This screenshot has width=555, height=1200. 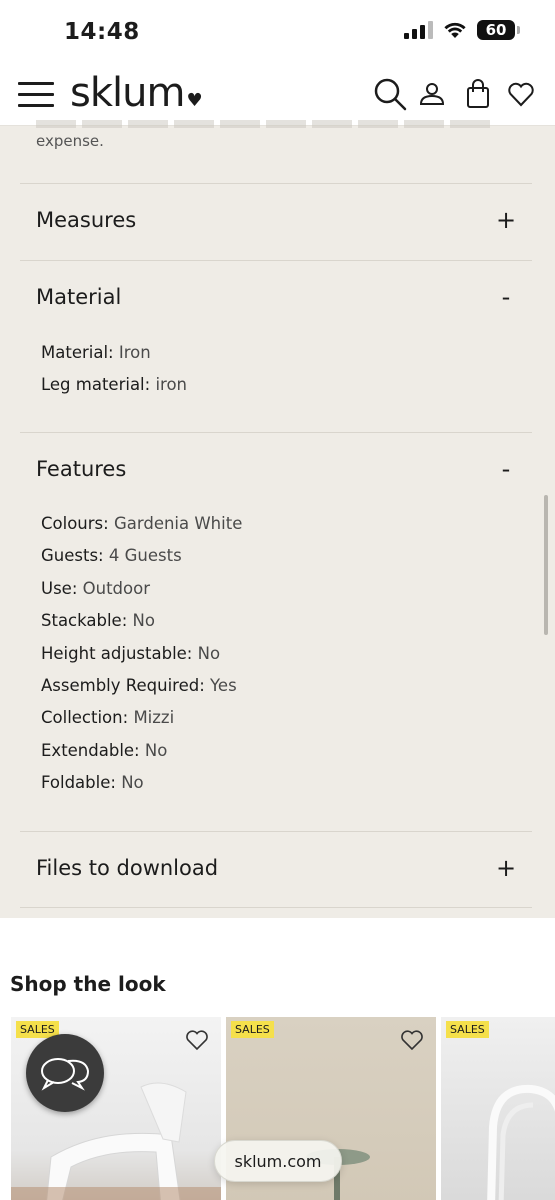 What do you see at coordinates (276, 221) in the screenshot?
I see `accordion-measures: Measures +` at bounding box center [276, 221].